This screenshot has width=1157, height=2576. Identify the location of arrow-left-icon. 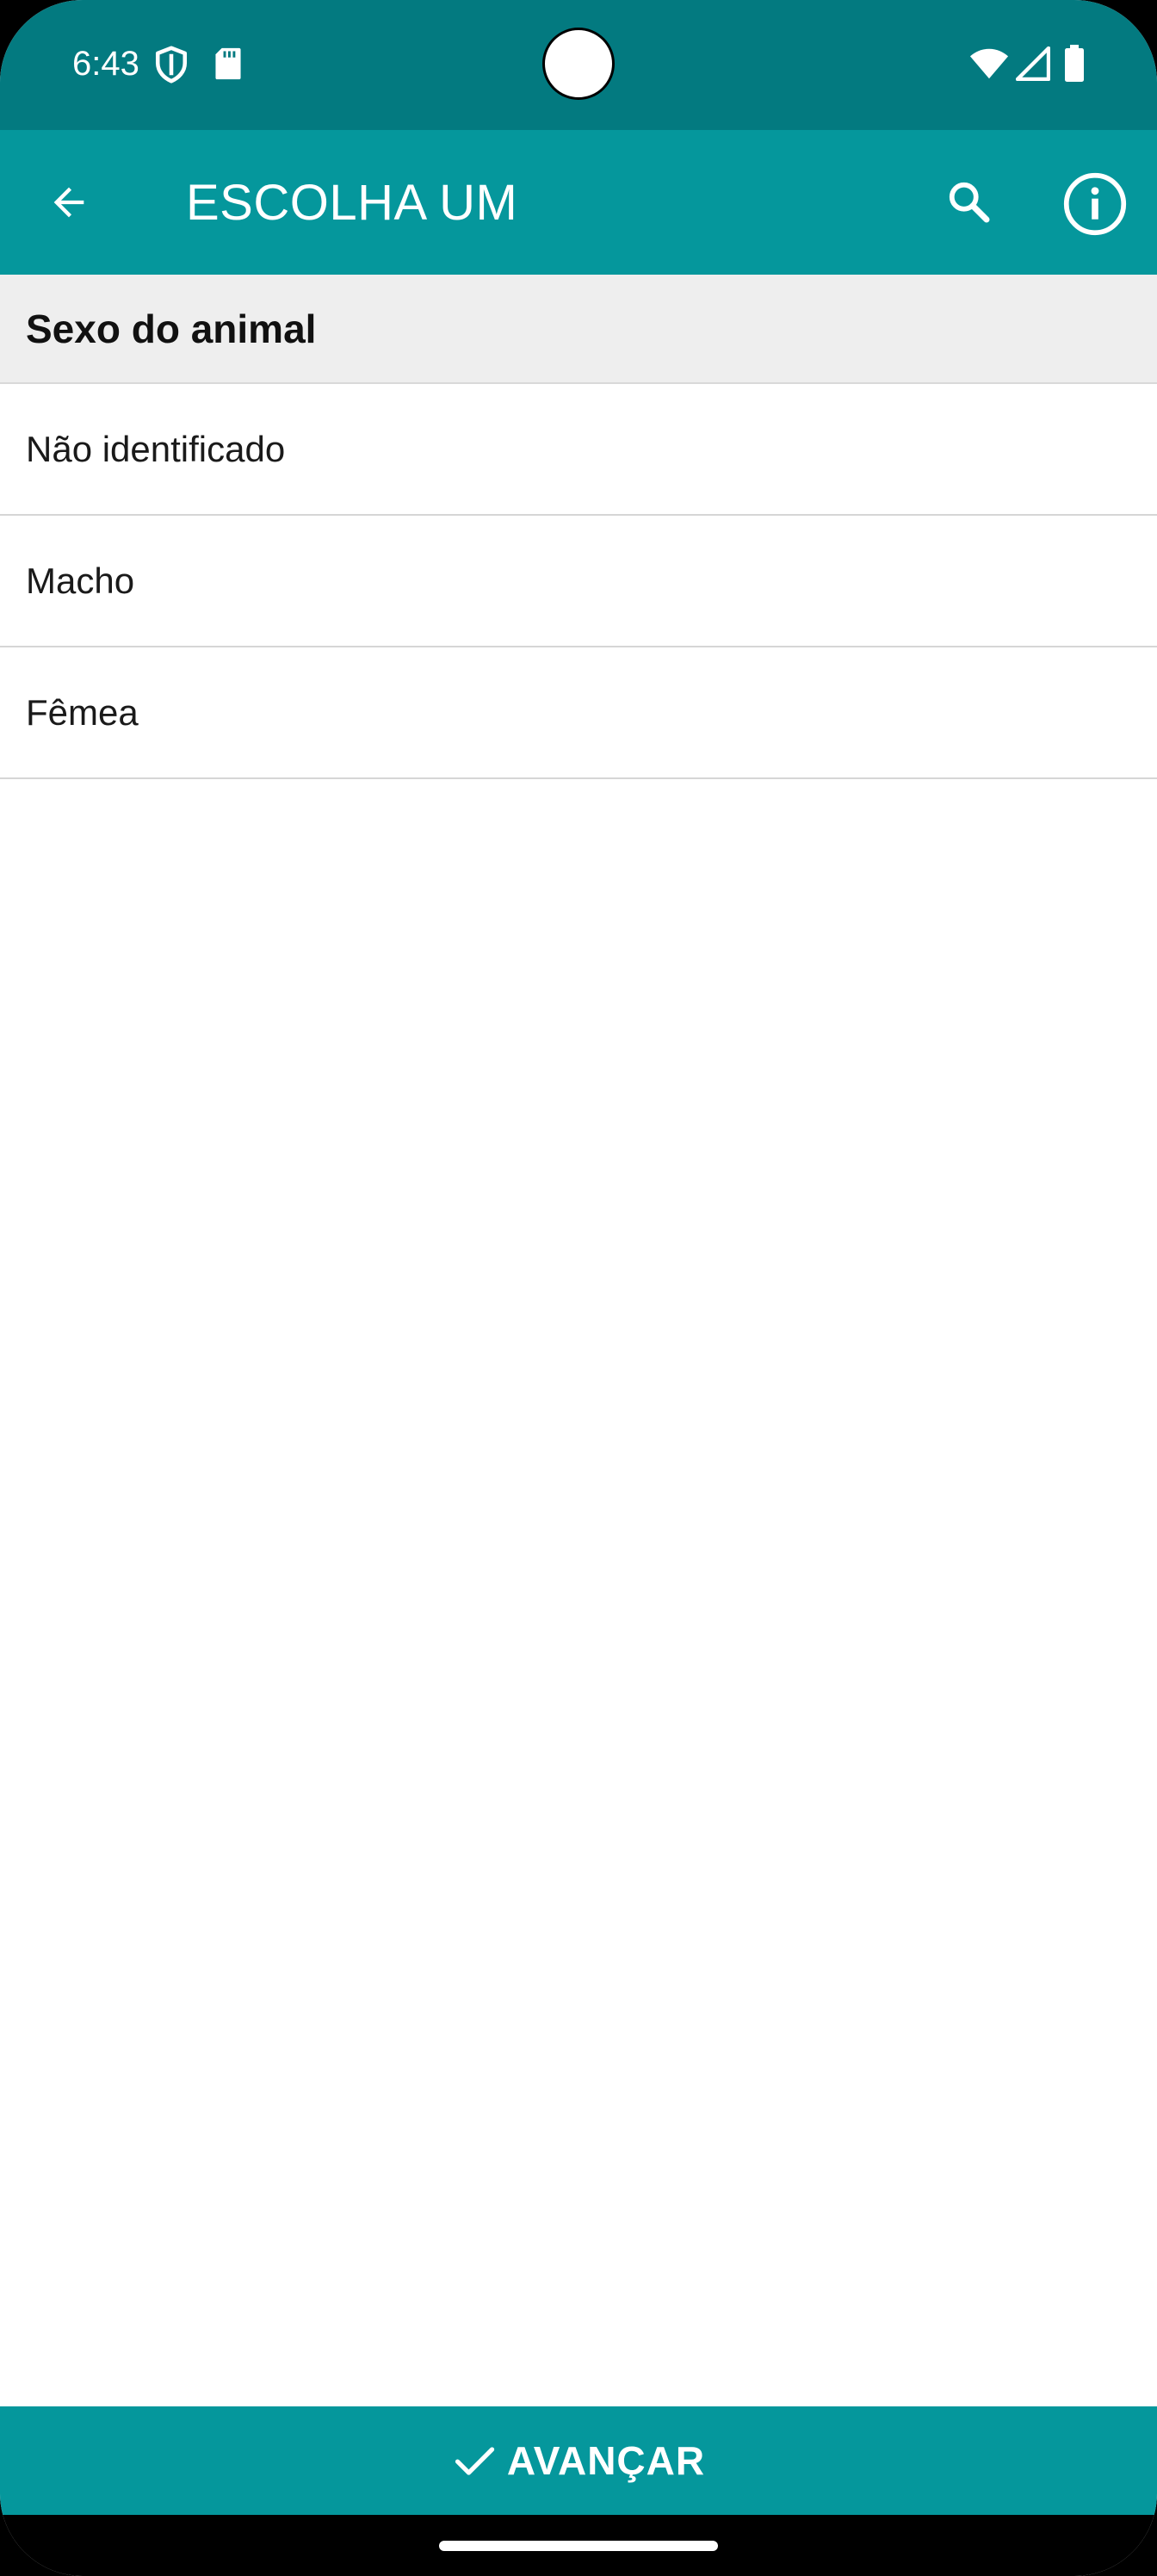
(68, 202).